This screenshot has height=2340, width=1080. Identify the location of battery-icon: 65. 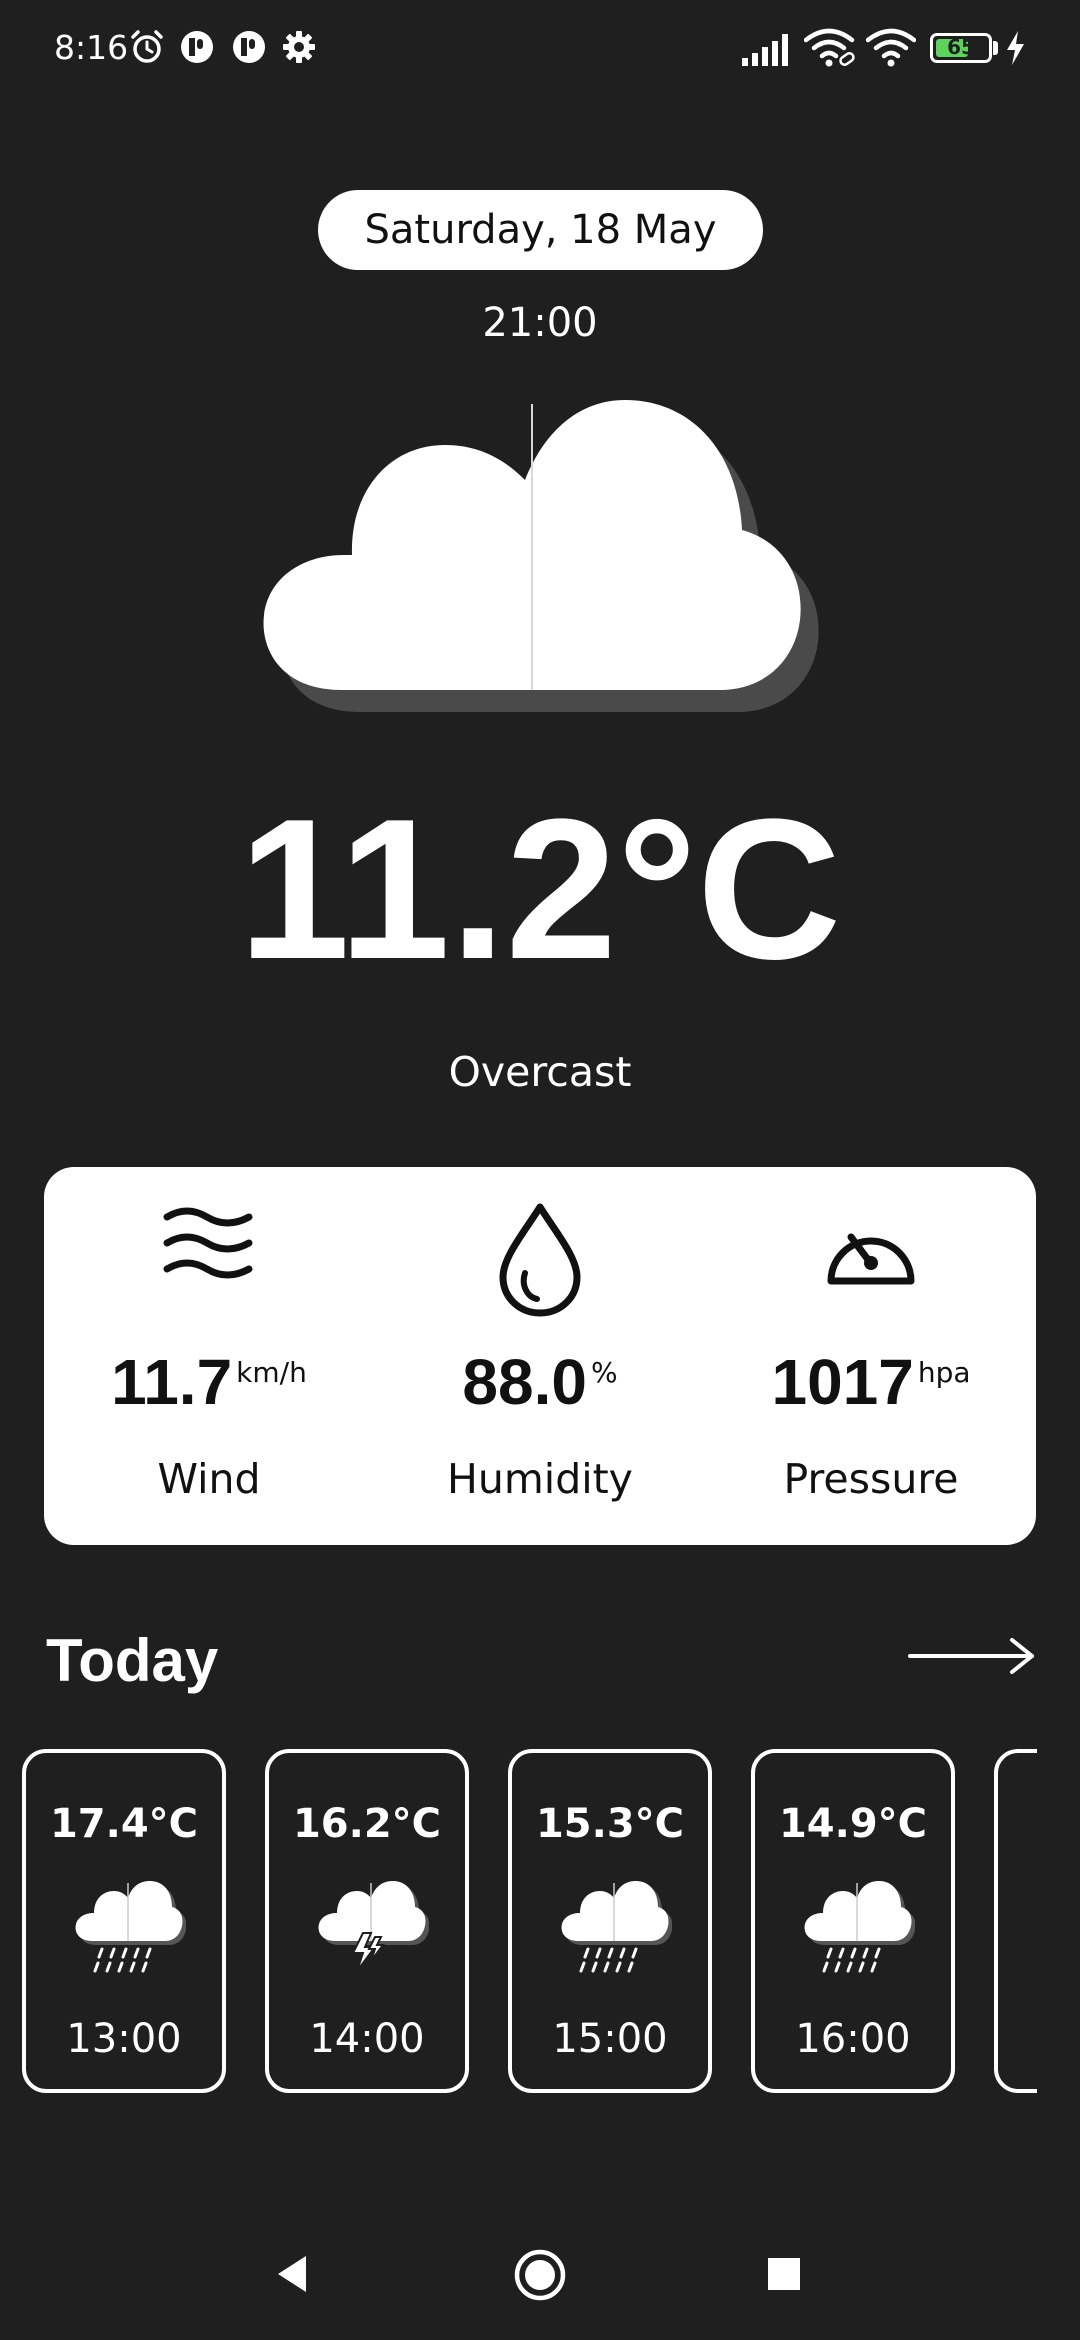
(961, 48).